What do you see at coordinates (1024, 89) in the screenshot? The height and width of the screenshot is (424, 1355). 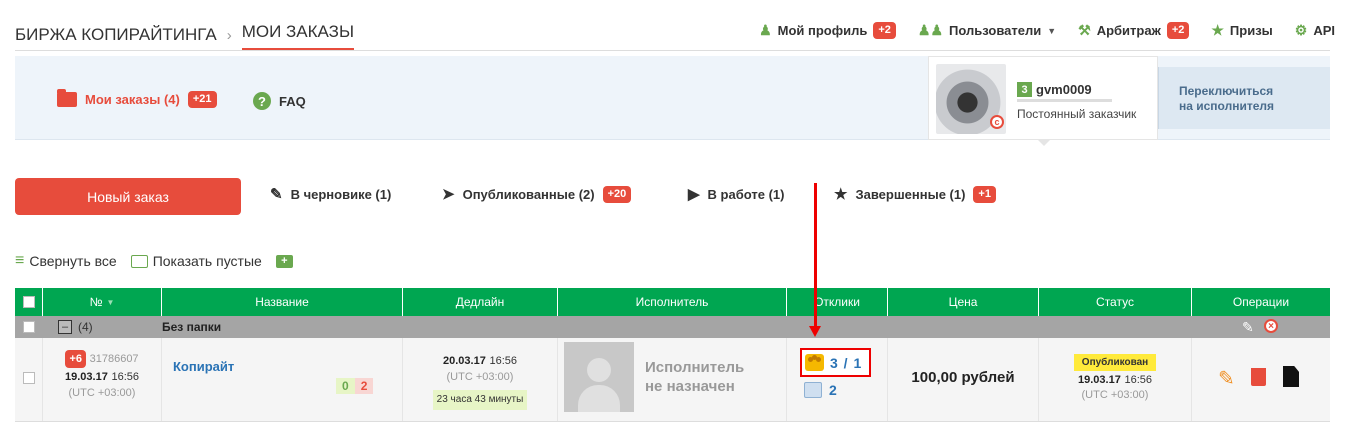 I see `level-badge: 3` at bounding box center [1024, 89].